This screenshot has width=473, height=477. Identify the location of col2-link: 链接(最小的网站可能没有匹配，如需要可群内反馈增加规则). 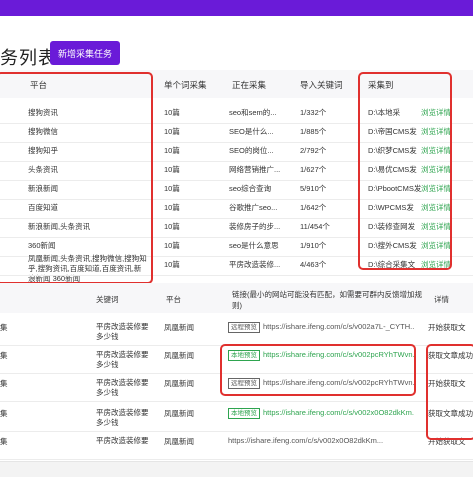
(327, 300).